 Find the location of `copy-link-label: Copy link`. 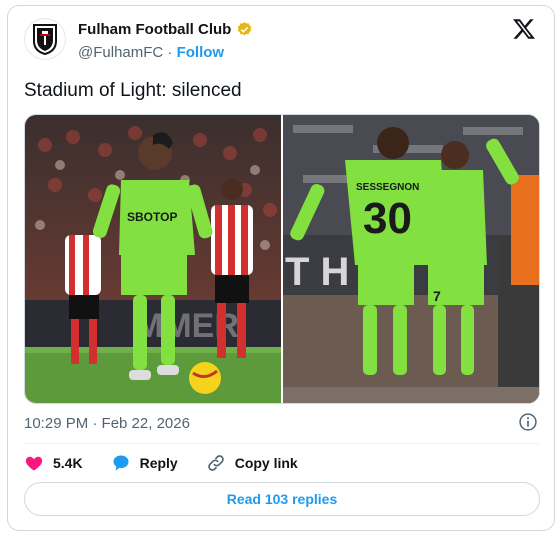

copy-link-label: Copy link is located at coordinates (266, 463).